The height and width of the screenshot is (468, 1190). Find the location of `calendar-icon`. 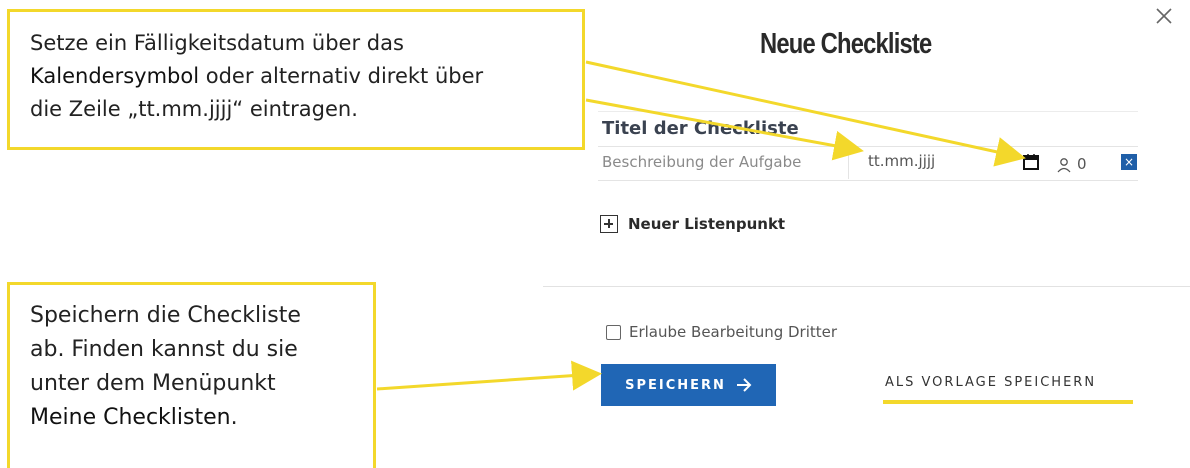

calendar-icon is located at coordinates (1031, 162).